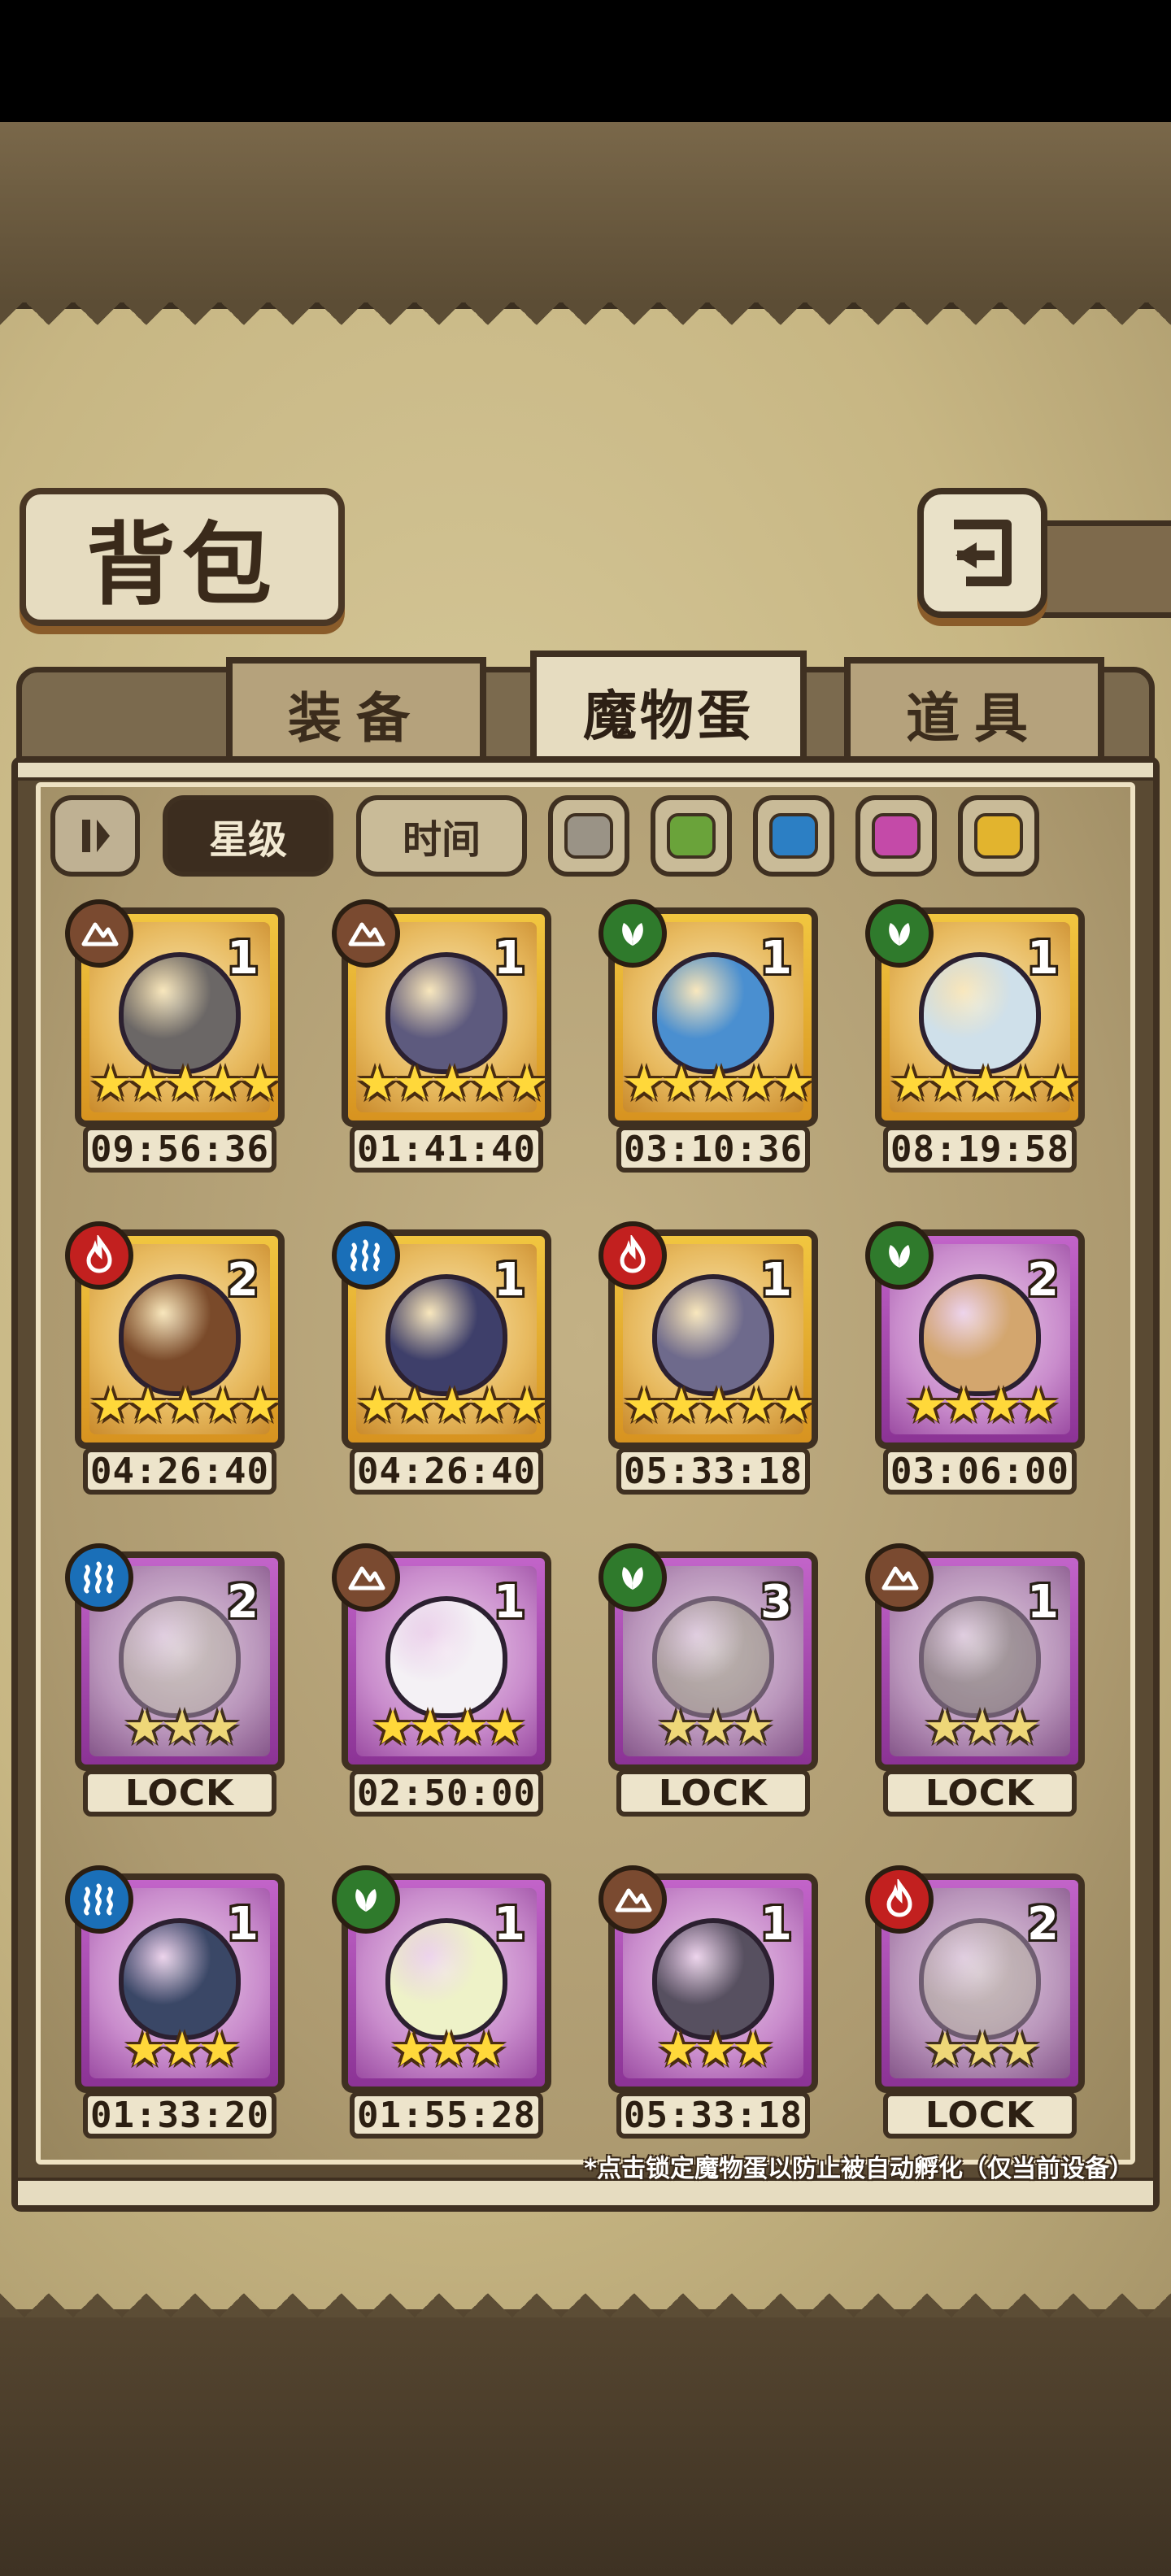 The height and width of the screenshot is (2576, 1171). Describe the element at coordinates (441, 840) in the screenshot. I see `sort-by-time-label: 时间` at that location.